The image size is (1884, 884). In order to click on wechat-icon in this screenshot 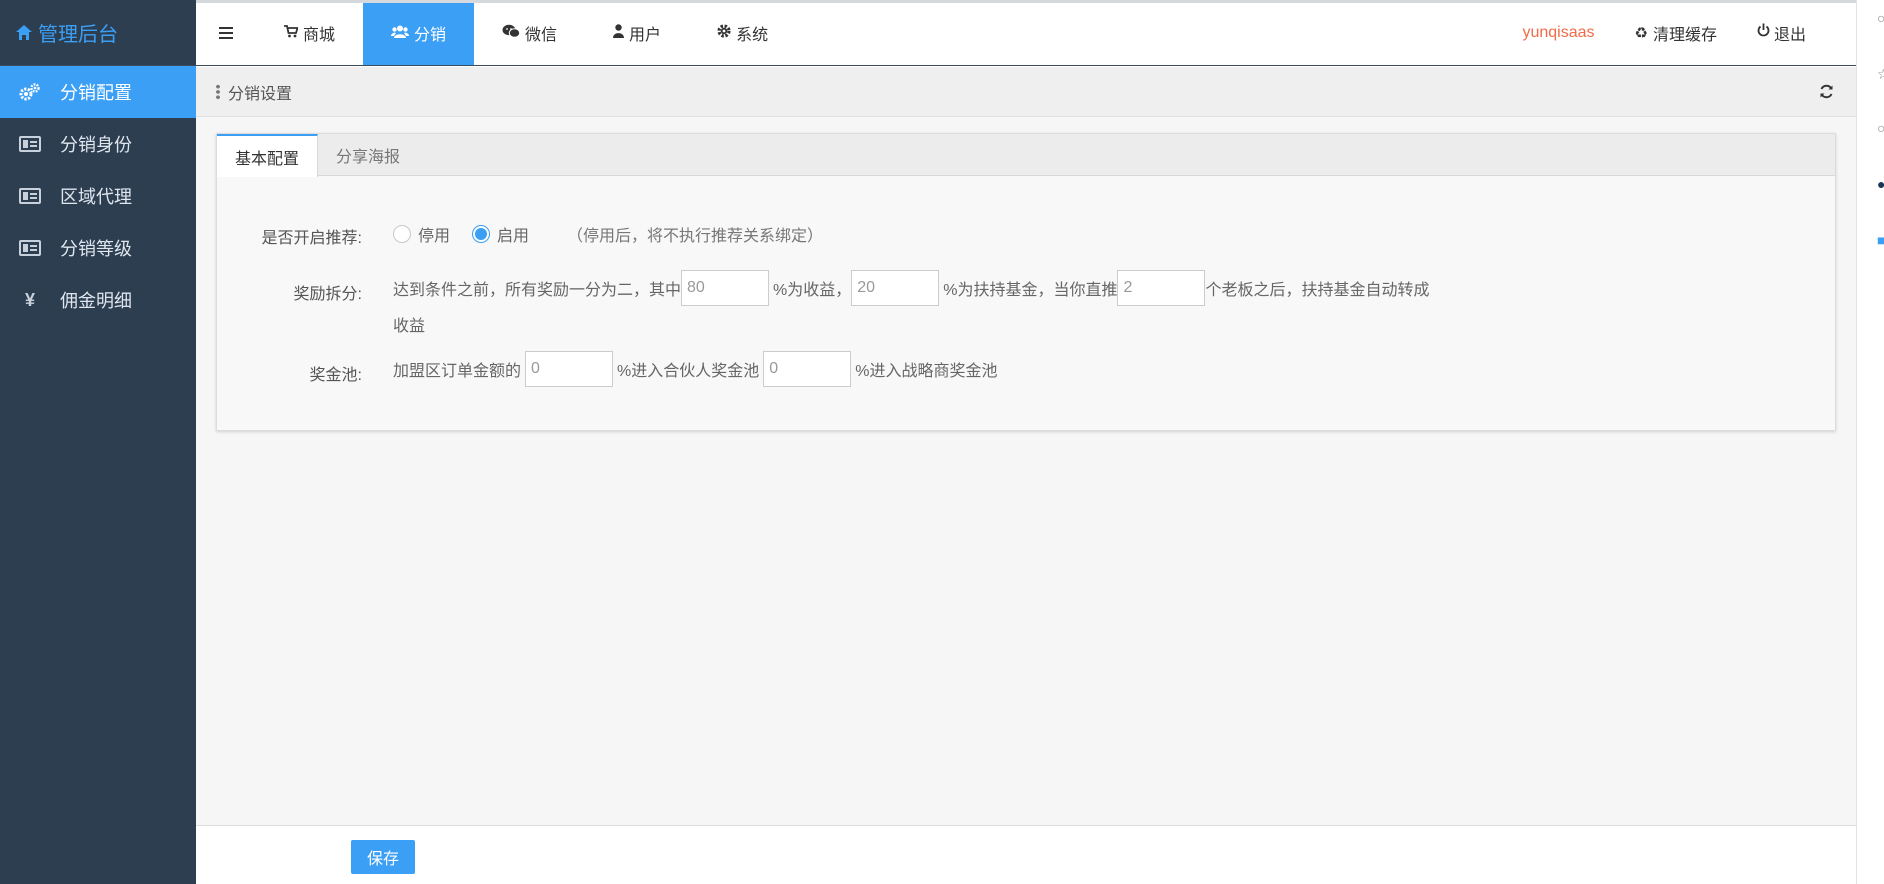, I will do `click(511, 32)`.